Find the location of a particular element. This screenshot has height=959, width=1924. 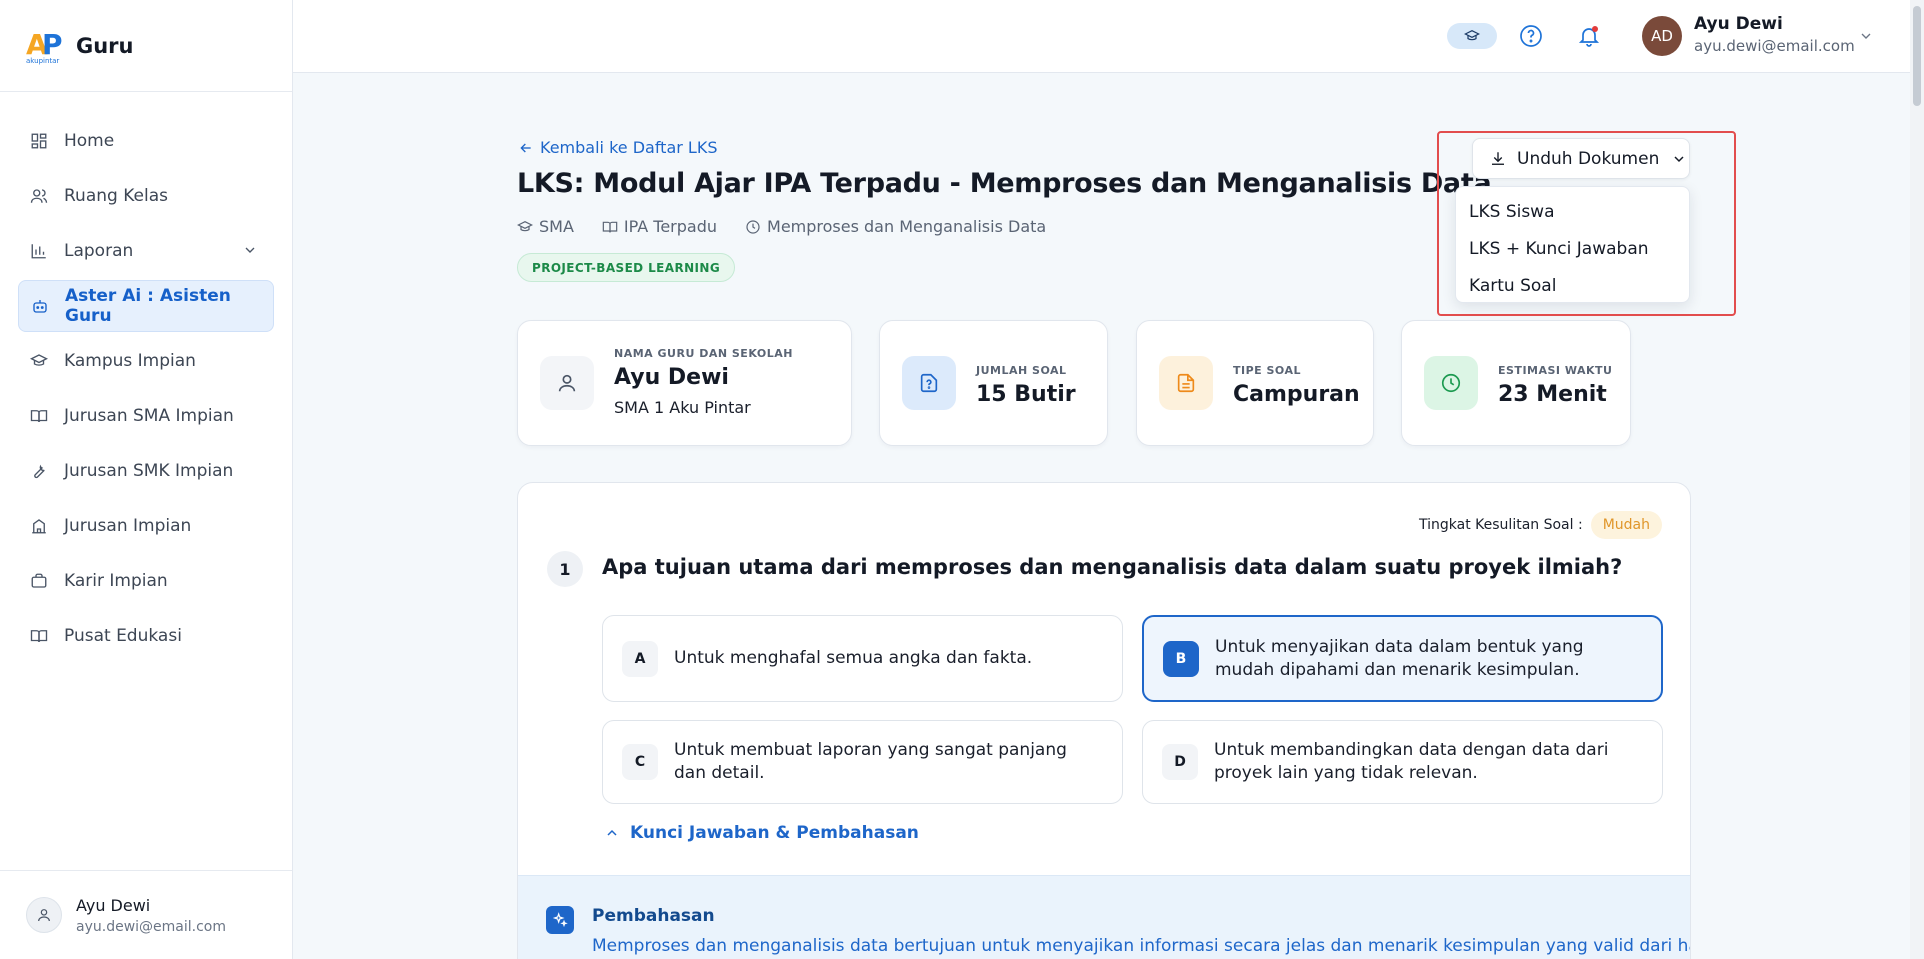

building-icon is located at coordinates (39, 526).